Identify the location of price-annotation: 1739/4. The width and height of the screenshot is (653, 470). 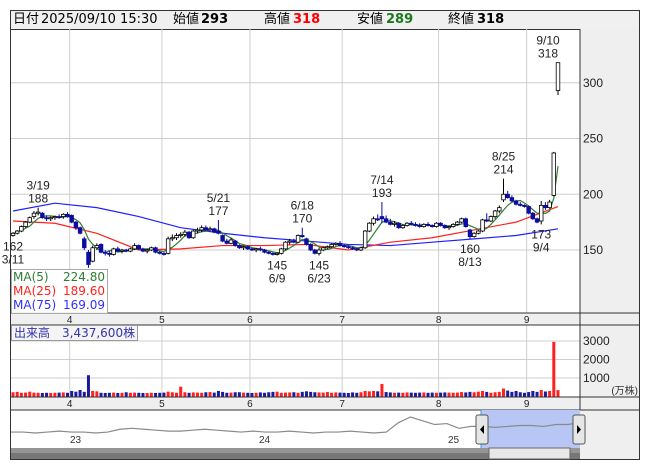
(541, 240).